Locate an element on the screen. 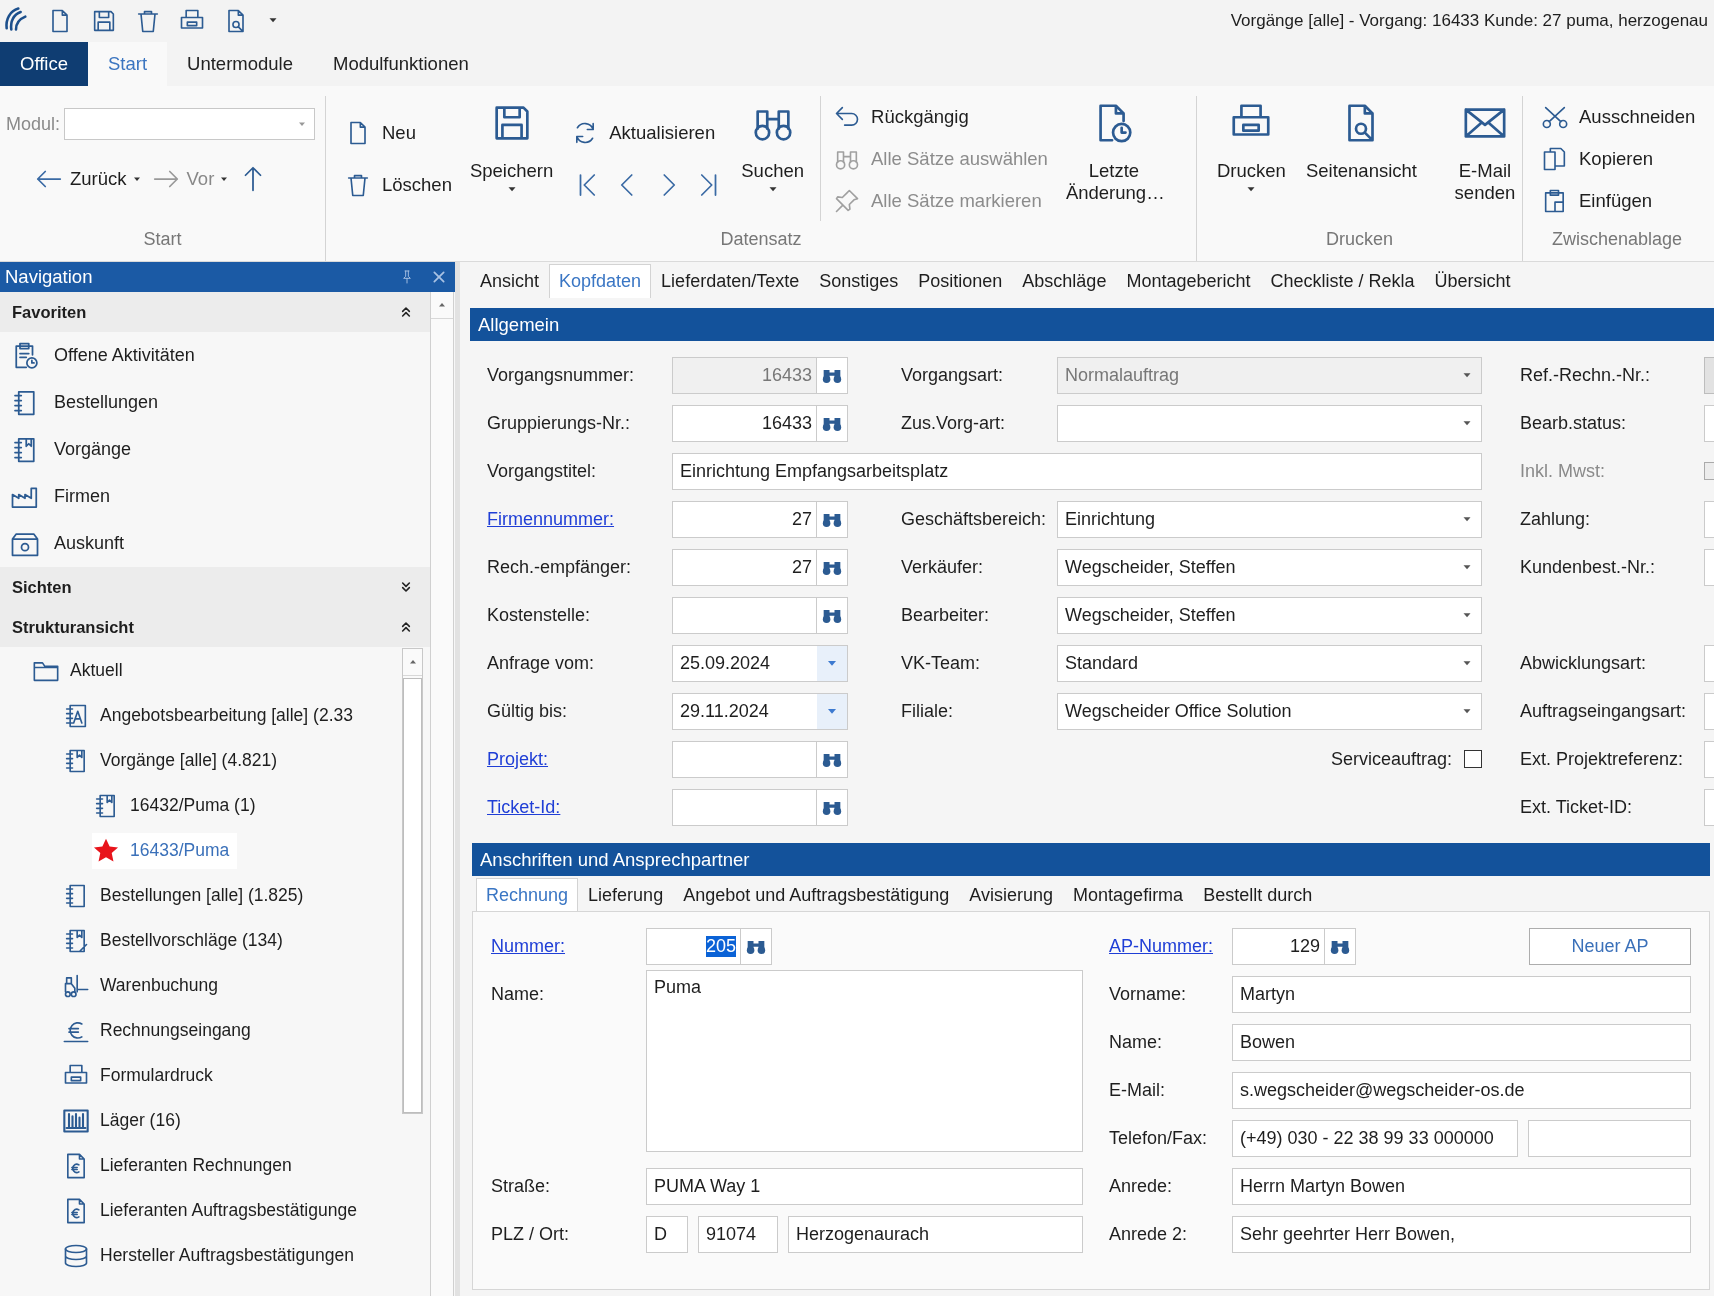 This screenshot has width=1714, height=1296. ribbon-button: Suchen is located at coordinates (772, 147).